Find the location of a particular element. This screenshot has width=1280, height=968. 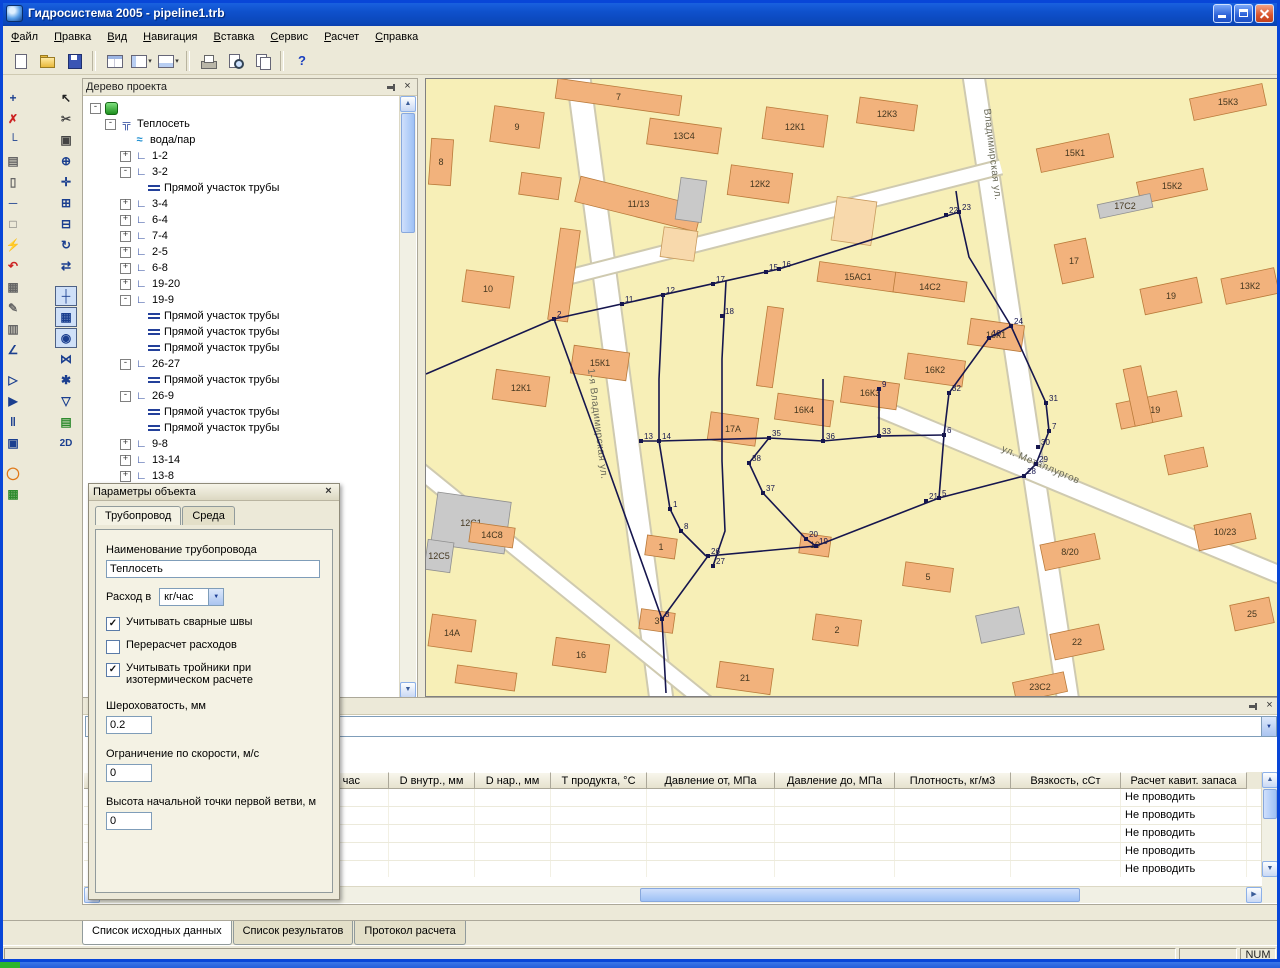

rect-tool: □ is located at coordinates (13, 224).